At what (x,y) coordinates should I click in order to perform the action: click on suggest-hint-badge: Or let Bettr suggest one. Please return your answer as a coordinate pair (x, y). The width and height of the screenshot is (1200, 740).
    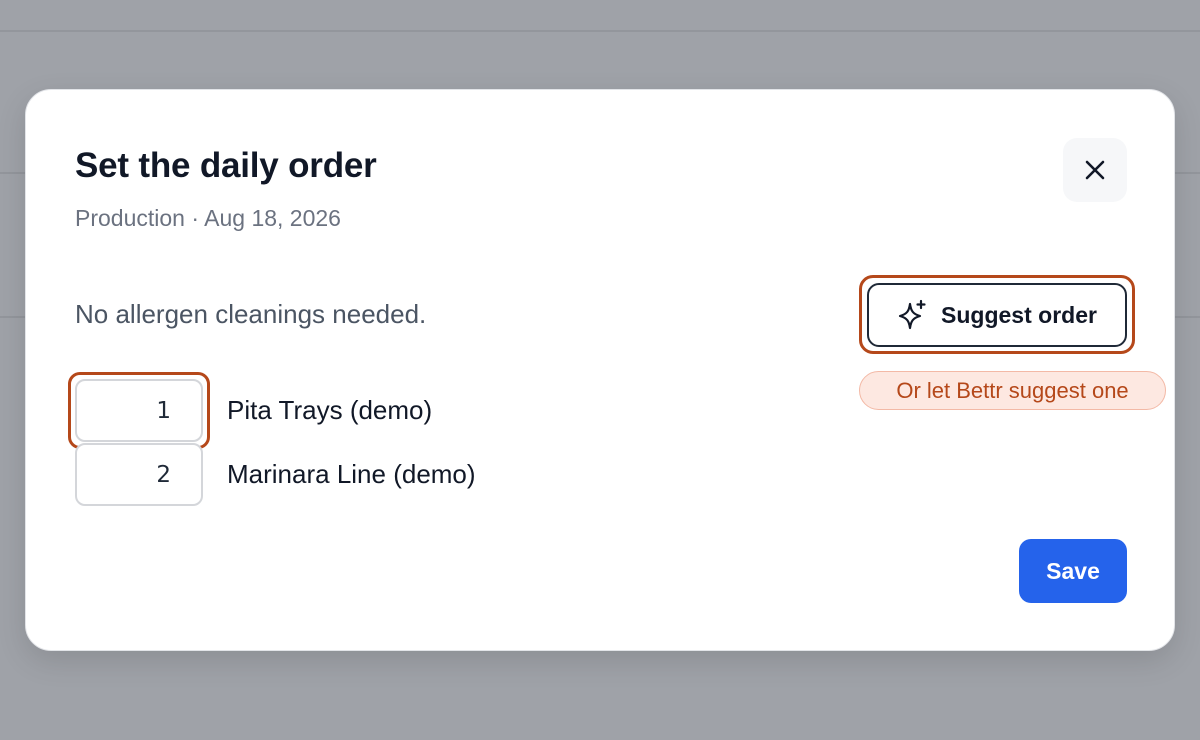
    Looking at the image, I should click on (1012, 390).